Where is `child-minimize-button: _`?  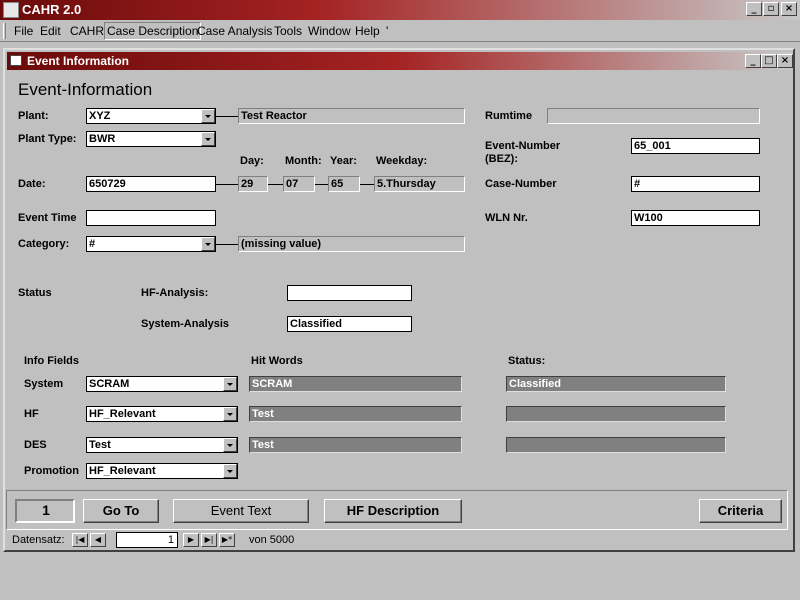 child-minimize-button: _ is located at coordinates (753, 61).